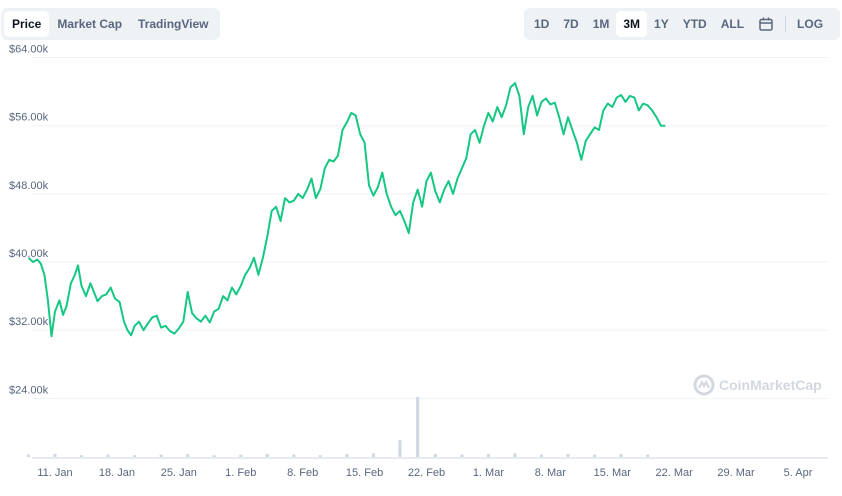  I want to click on range-all-button: ALL, so click(732, 24).